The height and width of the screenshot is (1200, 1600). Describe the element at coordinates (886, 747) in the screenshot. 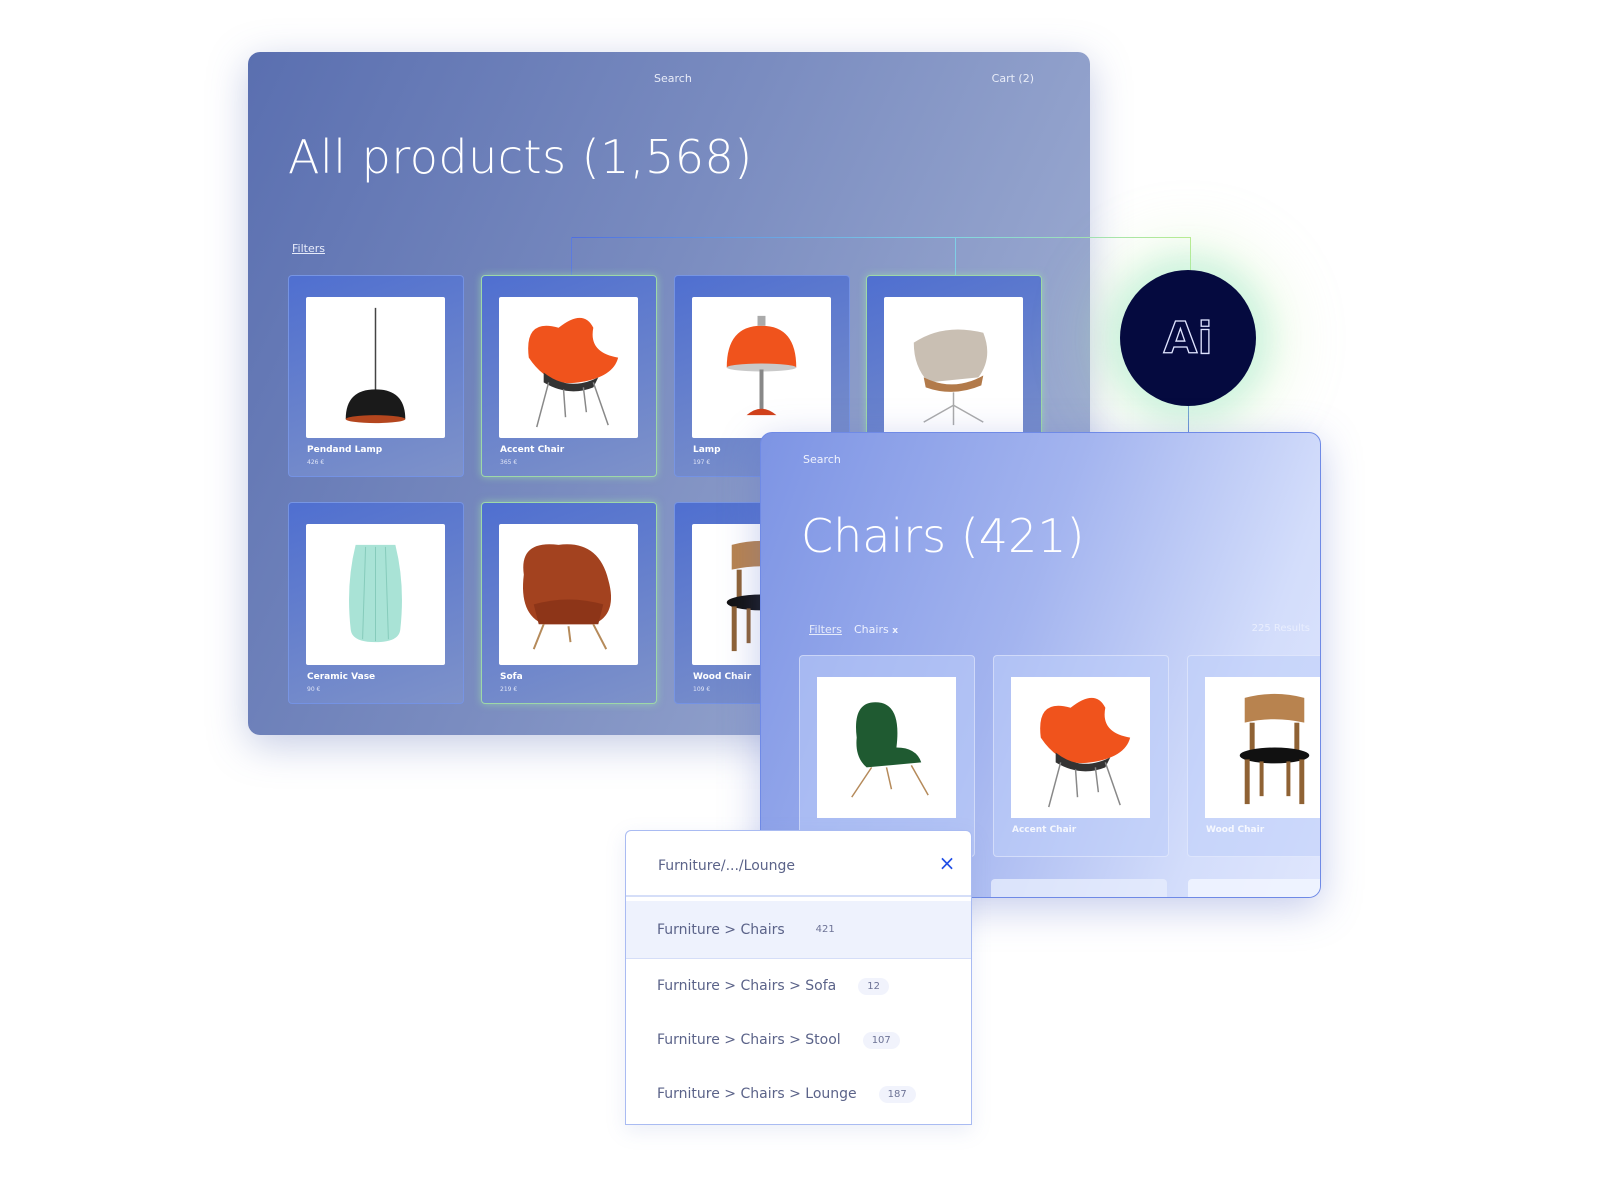

I see `green-chair-image` at that location.